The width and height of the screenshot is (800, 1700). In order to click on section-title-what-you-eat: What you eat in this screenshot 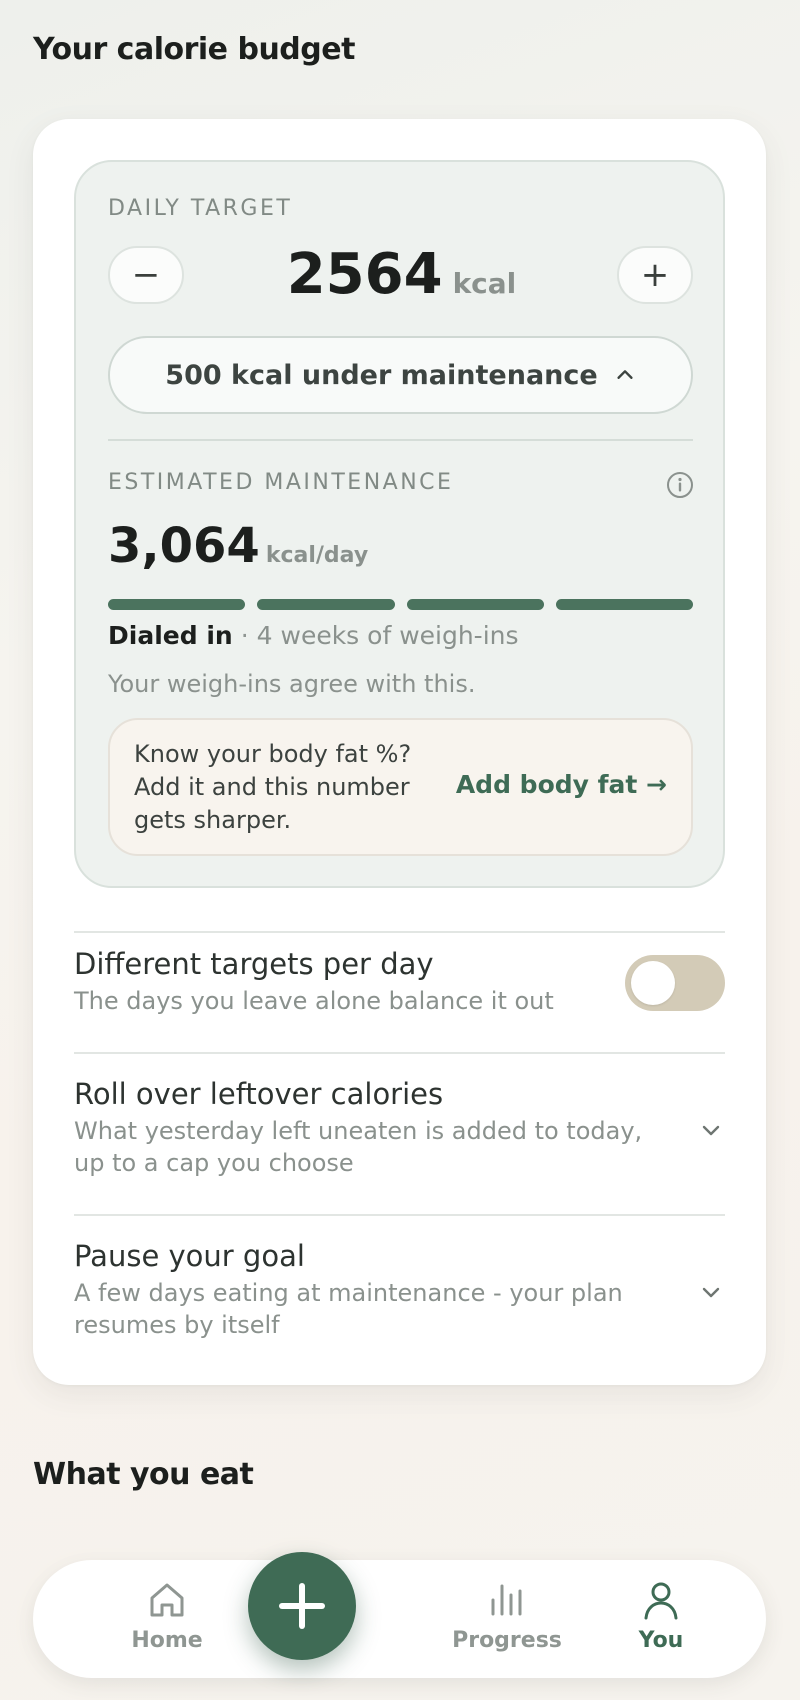, I will do `click(143, 1474)`.